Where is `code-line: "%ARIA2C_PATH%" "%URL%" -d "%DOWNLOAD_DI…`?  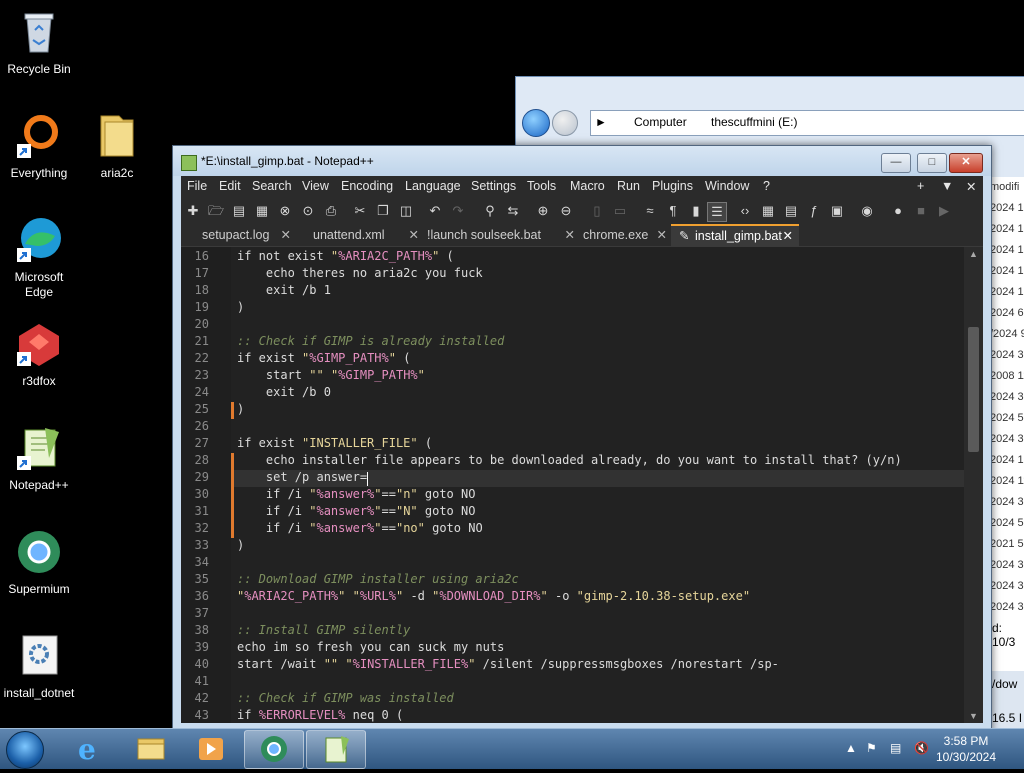 code-line: "%ARIA2C_PATH%" "%URL%" -d "%DOWNLOAD_DI… is located at coordinates (493, 596).